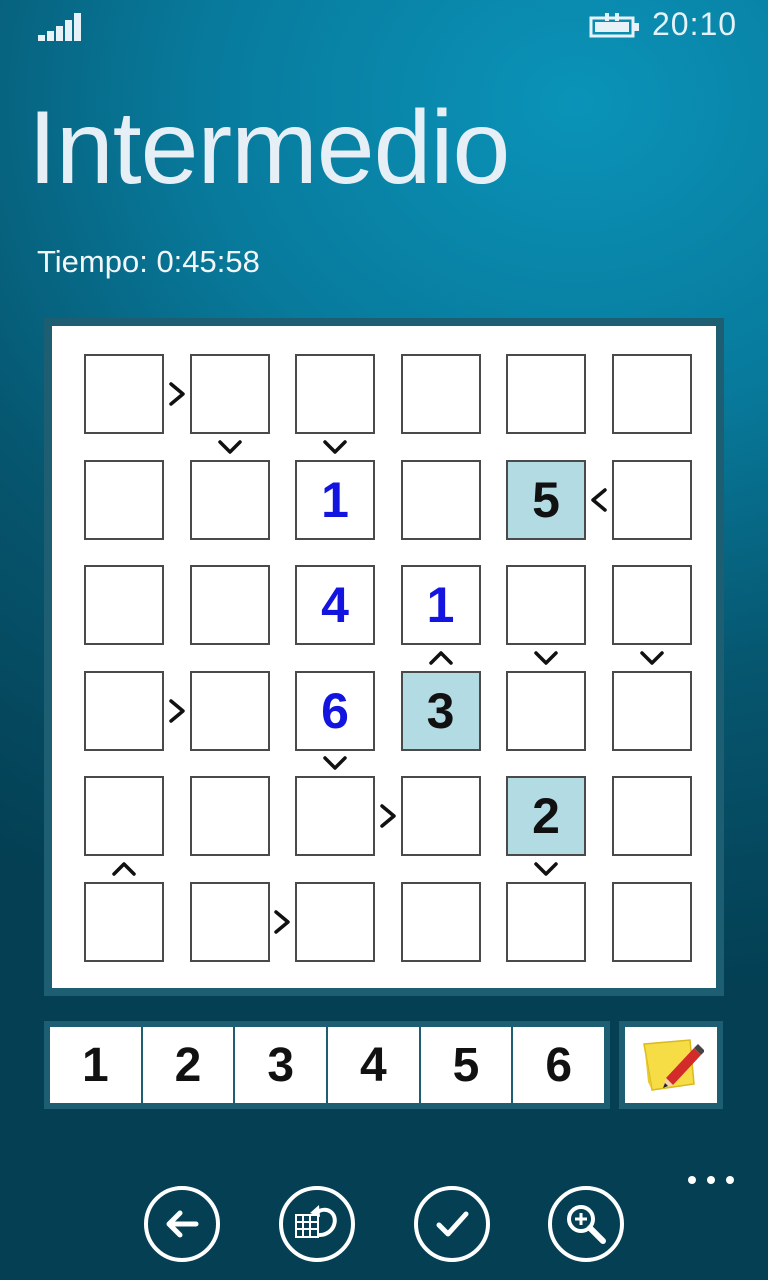  I want to click on notes-toggle-button, so click(671, 1065).